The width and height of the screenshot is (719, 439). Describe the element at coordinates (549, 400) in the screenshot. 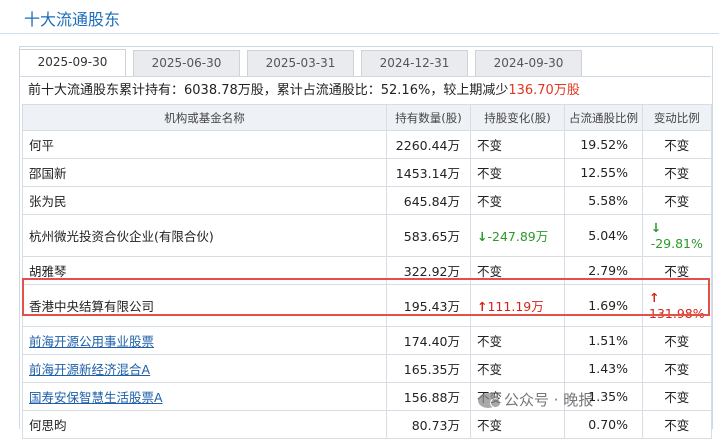

I see `watermark-text: 公众号 · 晚报` at that location.